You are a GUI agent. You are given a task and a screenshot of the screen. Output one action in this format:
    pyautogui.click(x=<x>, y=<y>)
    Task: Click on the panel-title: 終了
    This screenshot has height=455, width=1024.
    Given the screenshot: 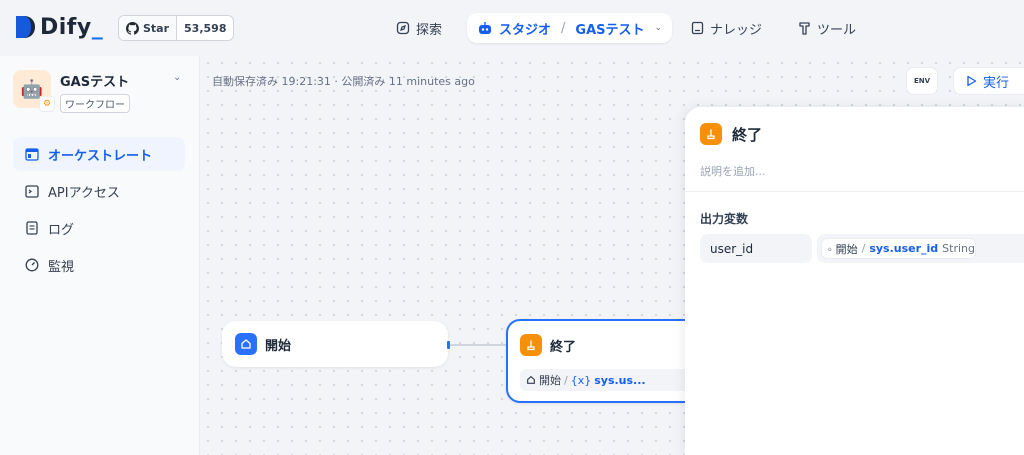 What is the action you would take?
    pyautogui.click(x=747, y=134)
    